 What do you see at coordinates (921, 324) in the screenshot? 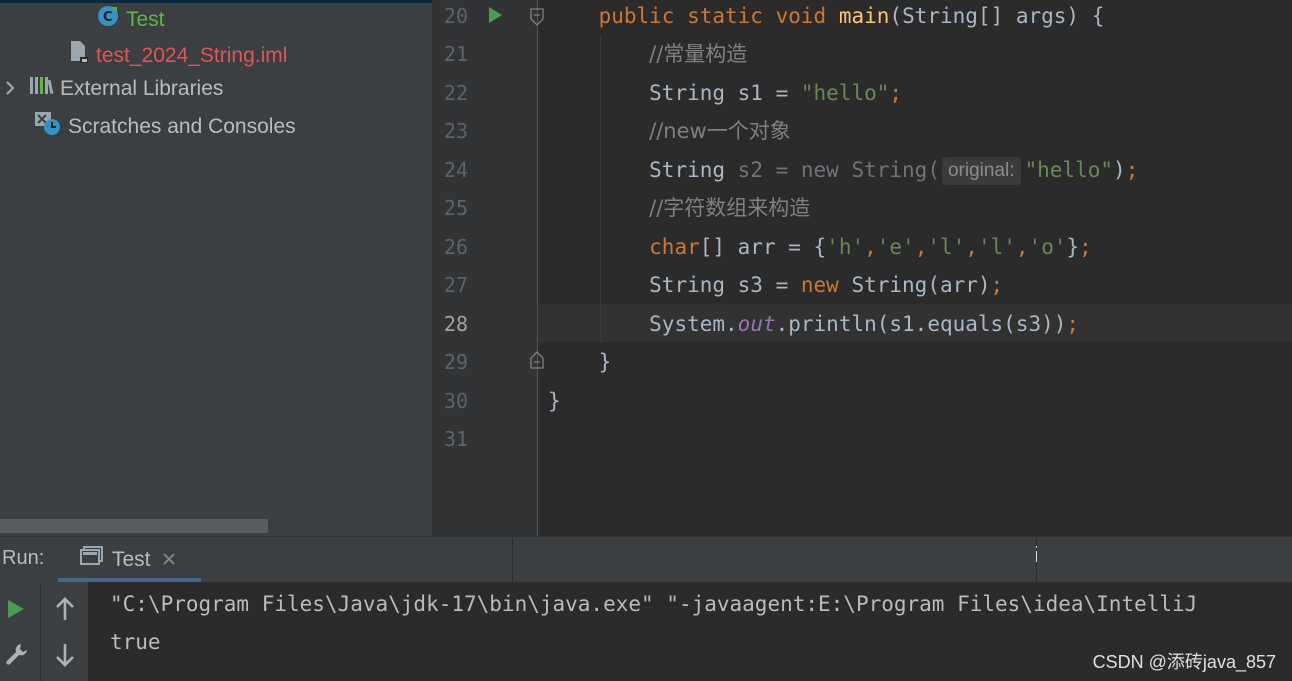
I see `code-text: .println(s1.equals(s3))` at bounding box center [921, 324].